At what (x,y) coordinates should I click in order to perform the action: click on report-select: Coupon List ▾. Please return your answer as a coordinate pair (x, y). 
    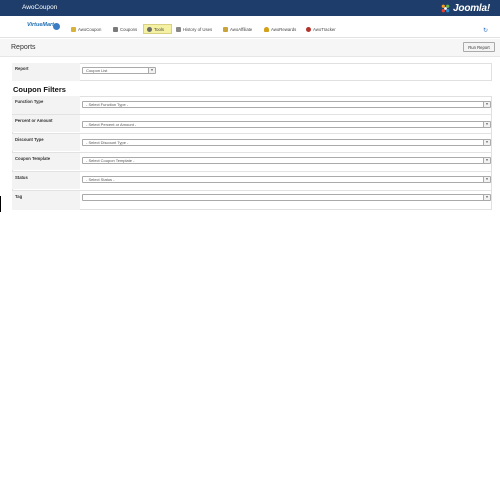
    Looking at the image, I should click on (119, 70).